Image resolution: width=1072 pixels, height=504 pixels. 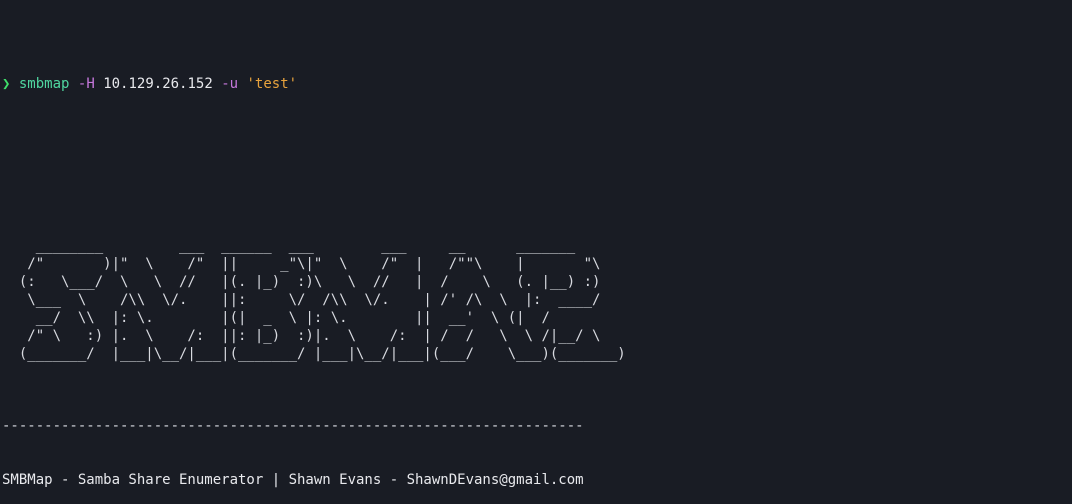 I want to click on host-argument: 10.129.26.152, so click(x=158, y=84).